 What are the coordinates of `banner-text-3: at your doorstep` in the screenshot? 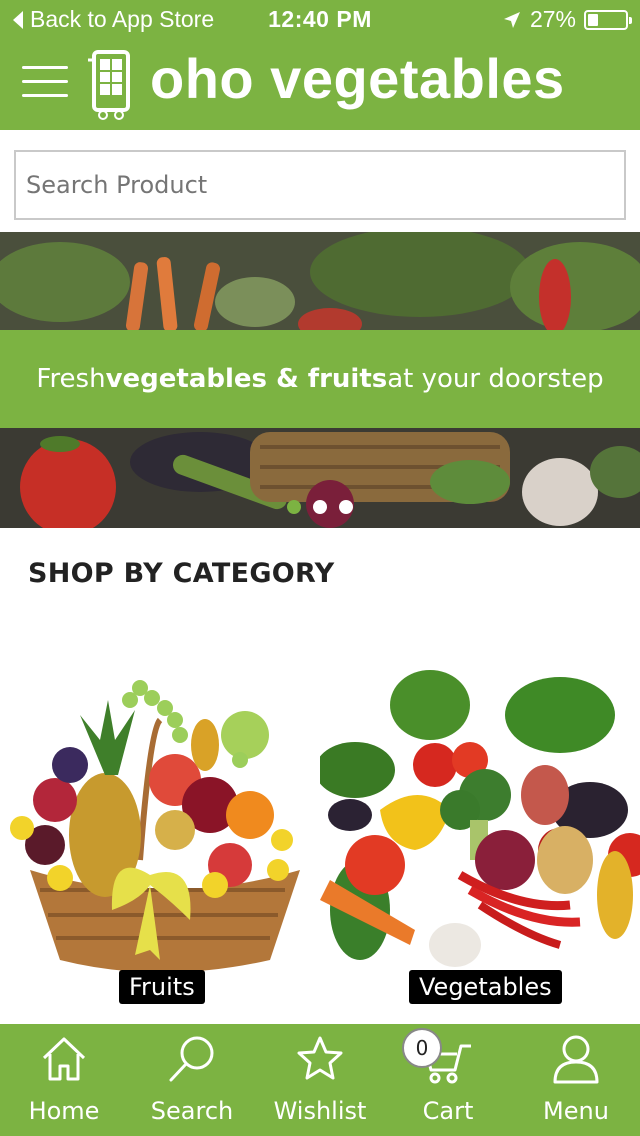 It's located at (495, 379).